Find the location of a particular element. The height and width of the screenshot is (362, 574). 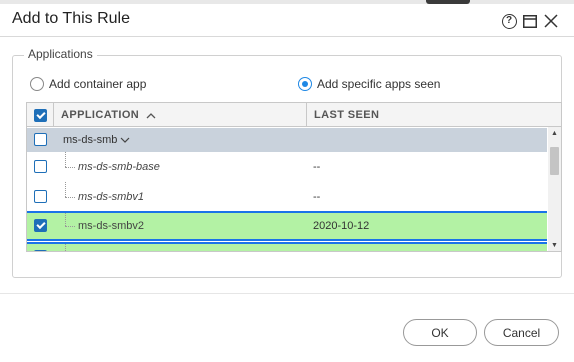

title-icons: ? is located at coordinates (530, 21).